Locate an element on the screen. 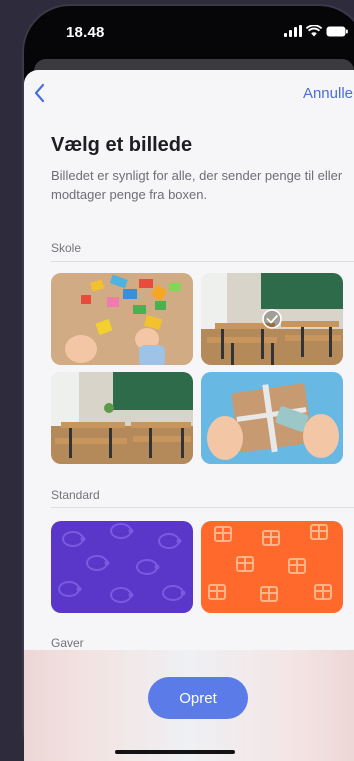 This screenshot has width=354, height=761. section-label-skole: Skole is located at coordinates (66, 248).